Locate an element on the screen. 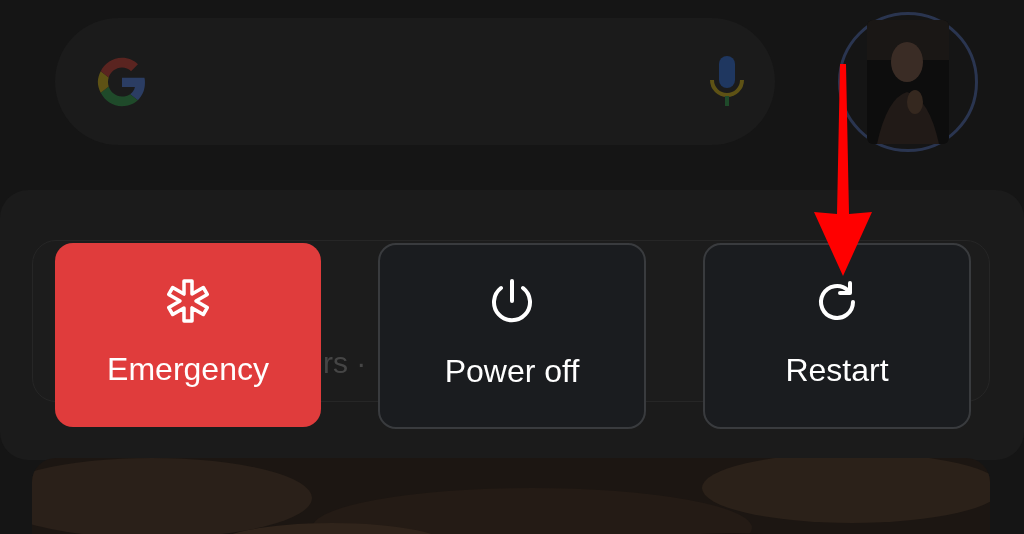 The width and height of the screenshot is (1024, 534). restart-button: Restart is located at coordinates (837, 336).